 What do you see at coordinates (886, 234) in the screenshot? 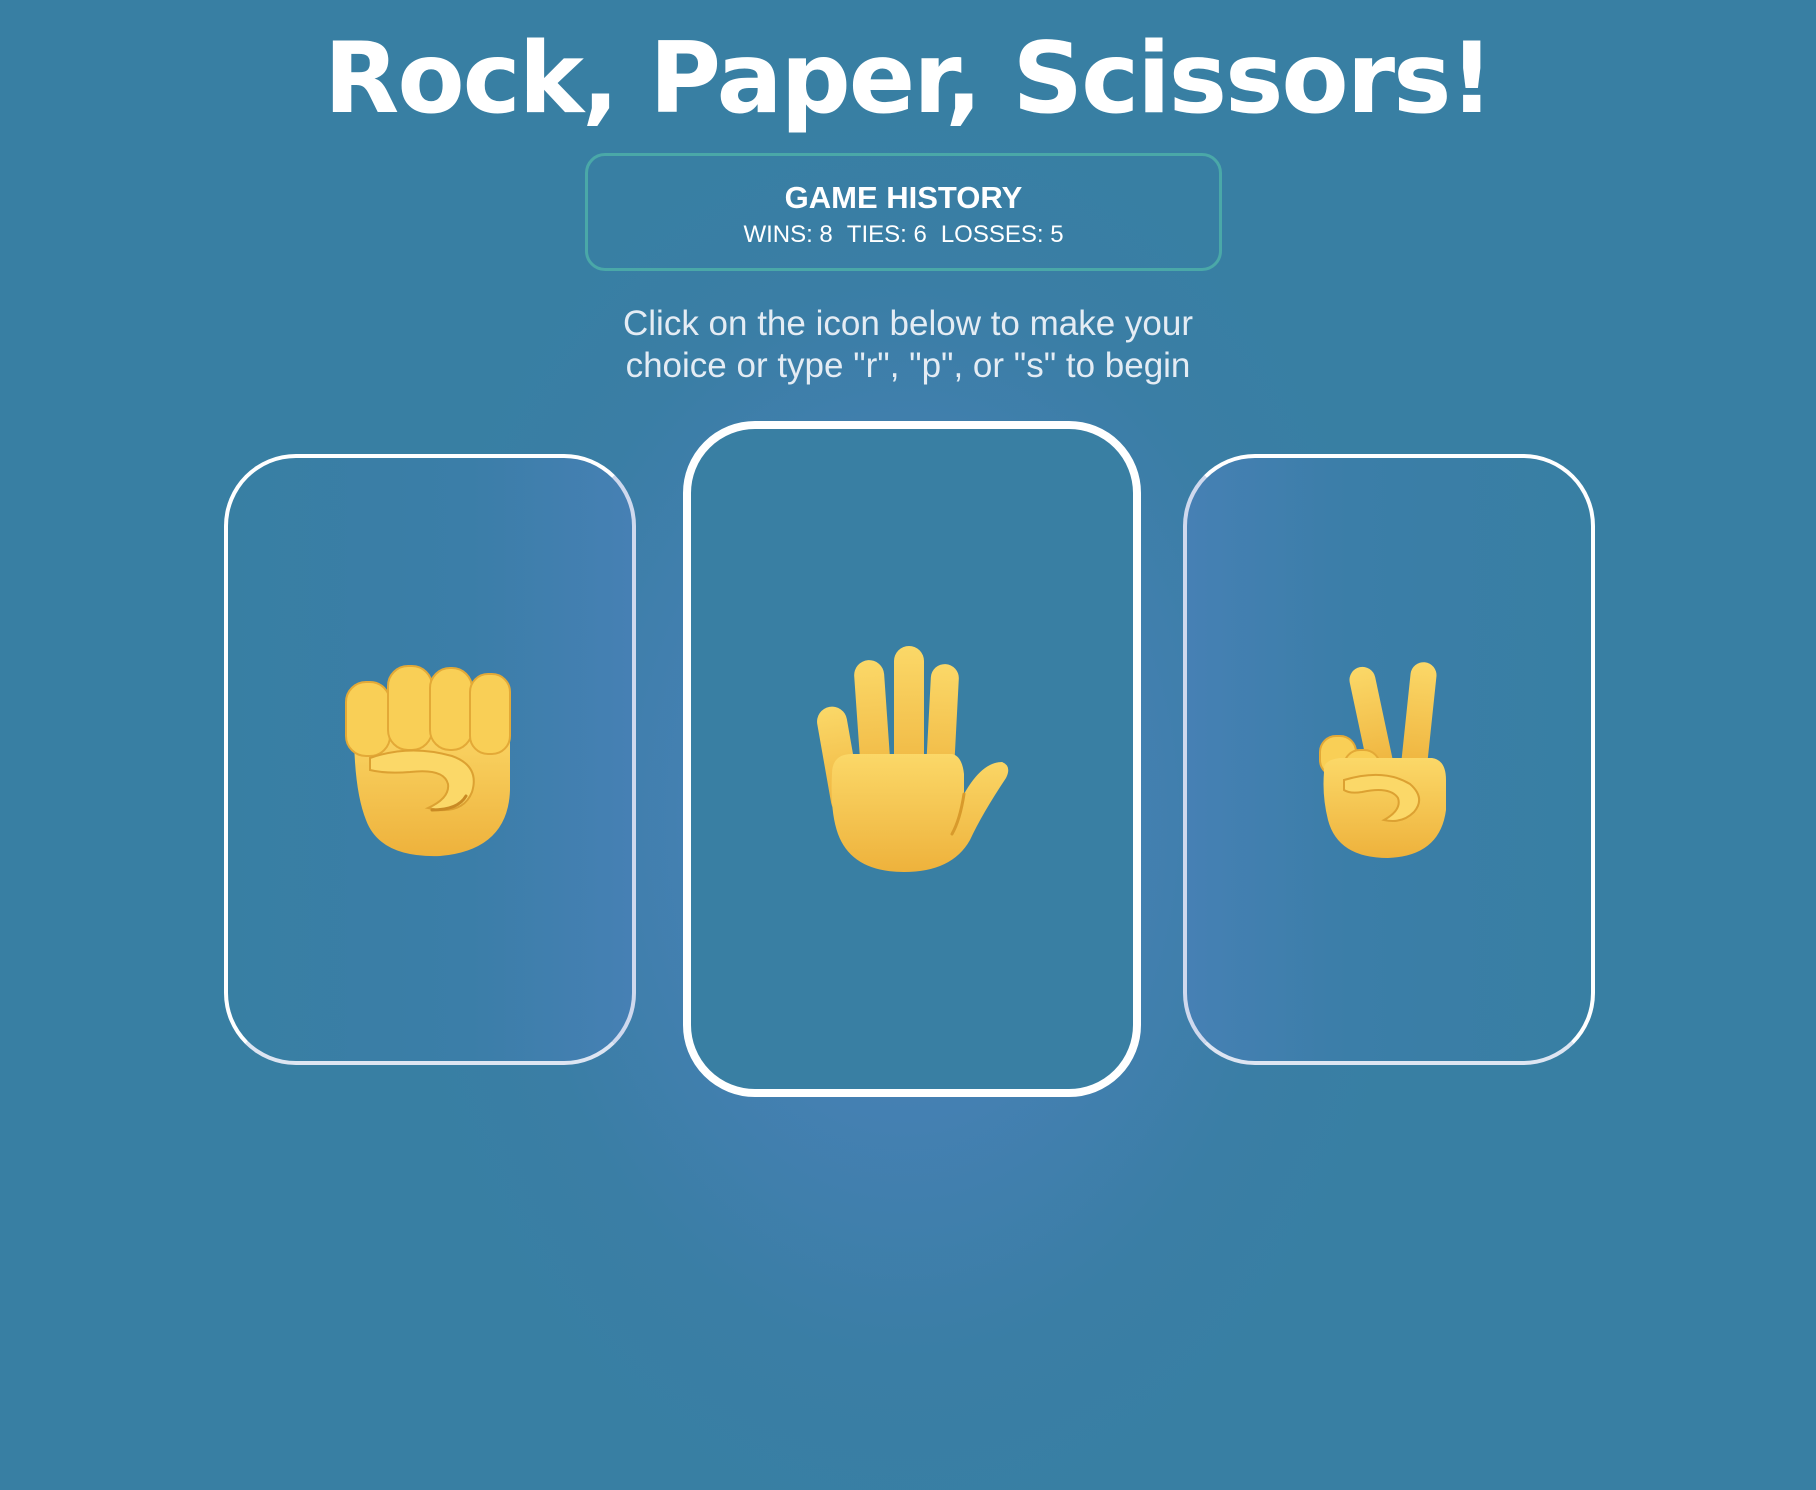
I see `ties-count: TIES: 6` at bounding box center [886, 234].